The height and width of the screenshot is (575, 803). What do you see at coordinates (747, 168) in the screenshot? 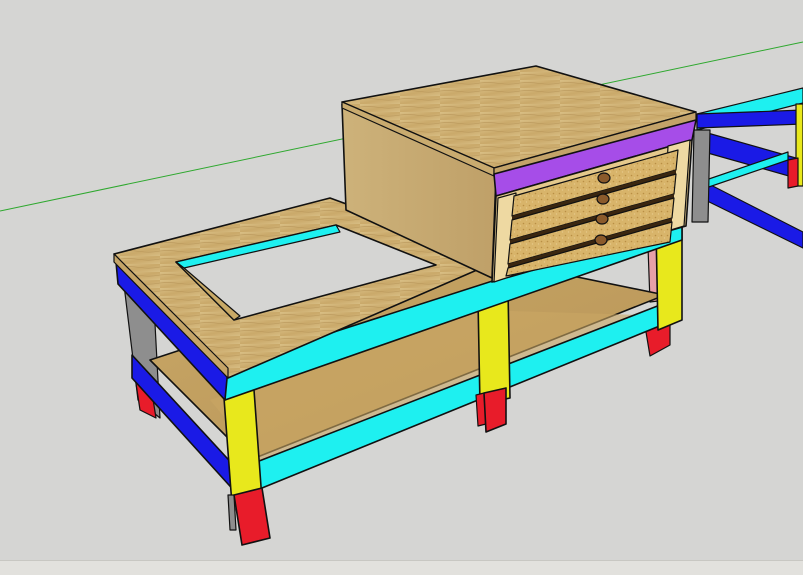
I see `second-bench-partial` at bounding box center [747, 168].